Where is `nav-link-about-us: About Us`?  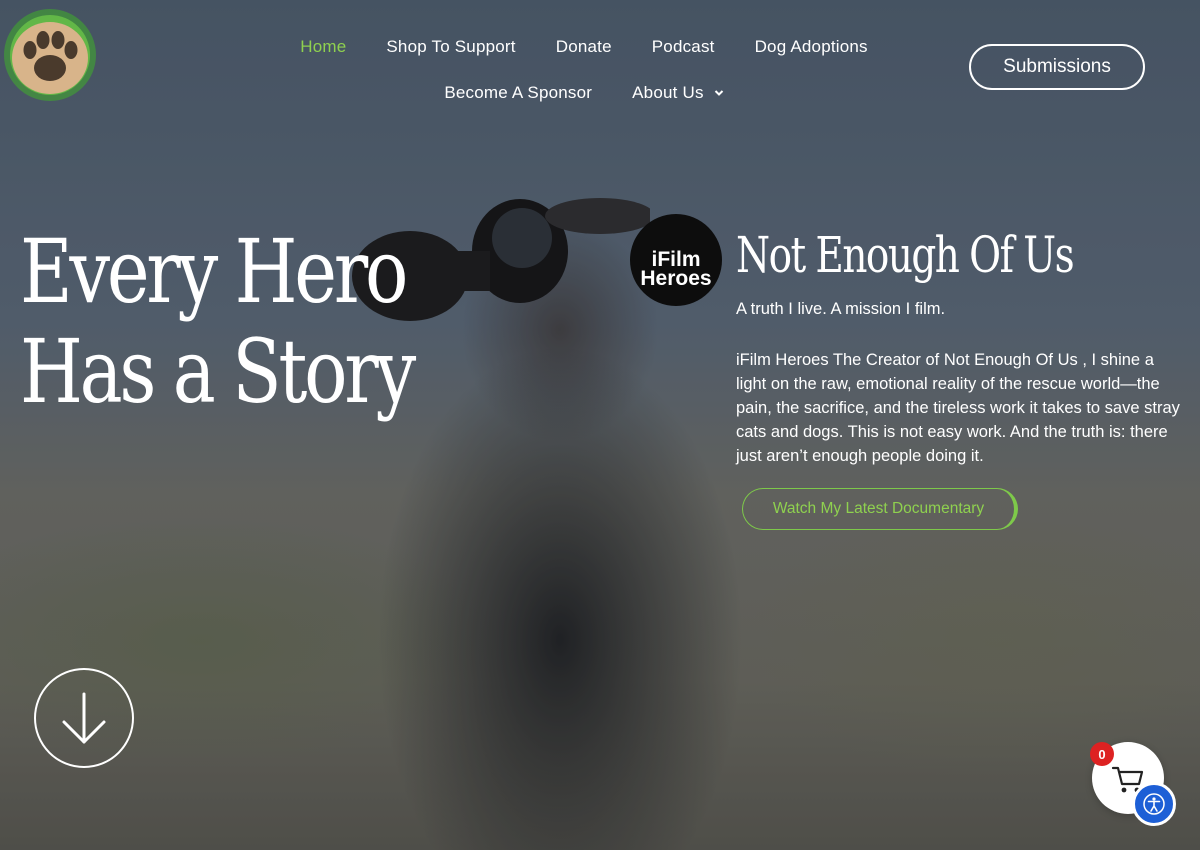 nav-link-about-us: About Us is located at coordinates (678, 93).